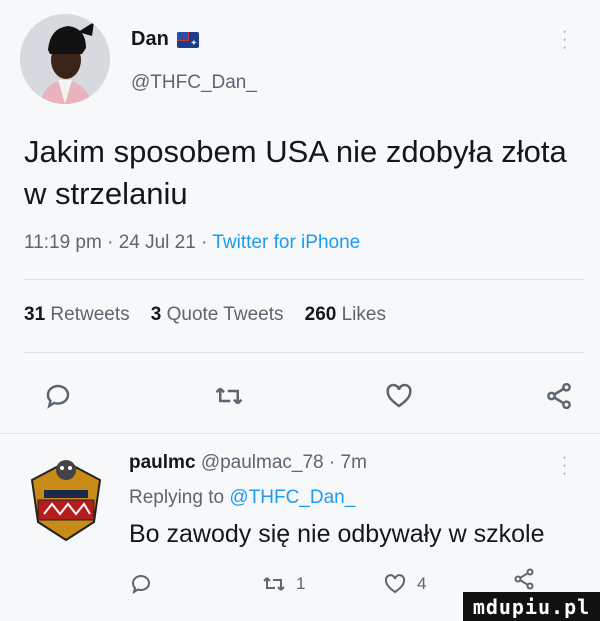 Image resolution: width=600 pixels, height=621 pixels. I want to click on reply-retweet-button: 1, so click(283, 584).